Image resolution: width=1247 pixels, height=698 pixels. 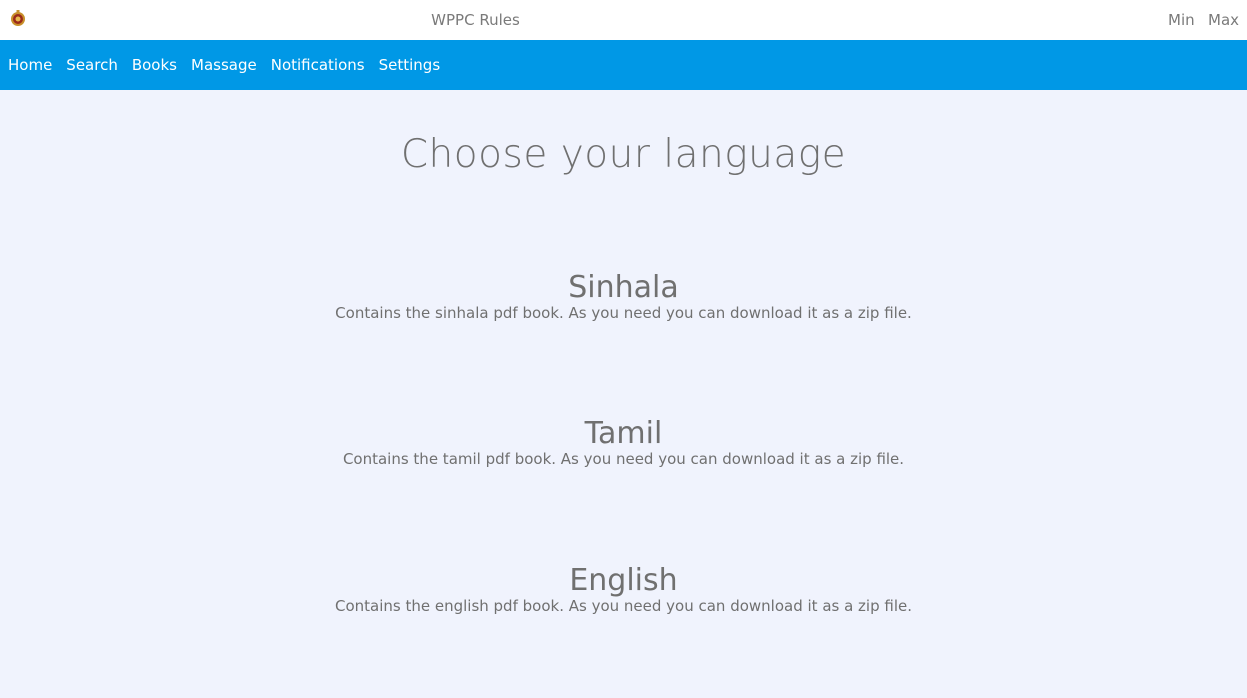 I want to click on language-name: Sinhala, so click(x=623, y=288).